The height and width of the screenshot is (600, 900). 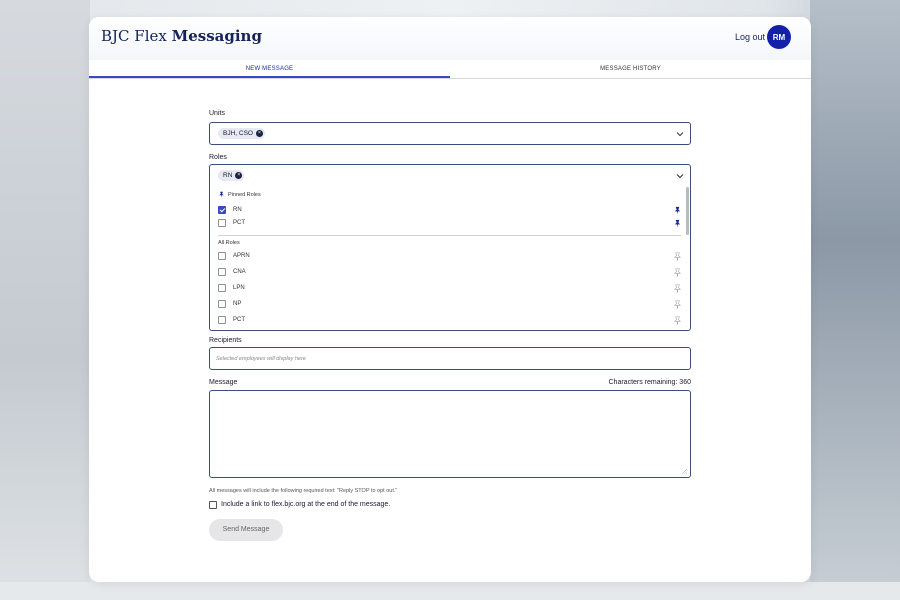 I want to click on tab-bar: NEW MESSAGE MESSAGE HISTORY, so click(x=450, y=69).